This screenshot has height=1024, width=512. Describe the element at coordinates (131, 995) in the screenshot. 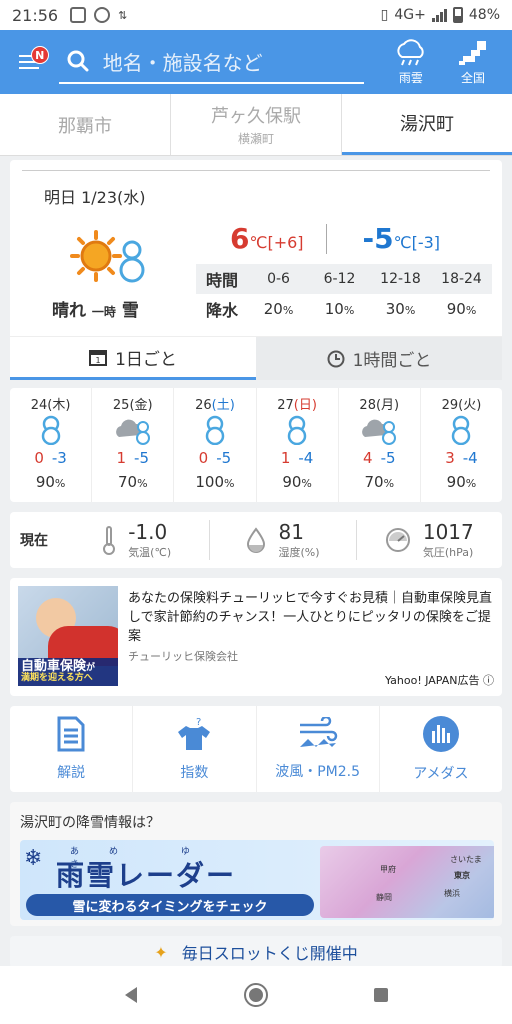

I see `back-icon` at that location.